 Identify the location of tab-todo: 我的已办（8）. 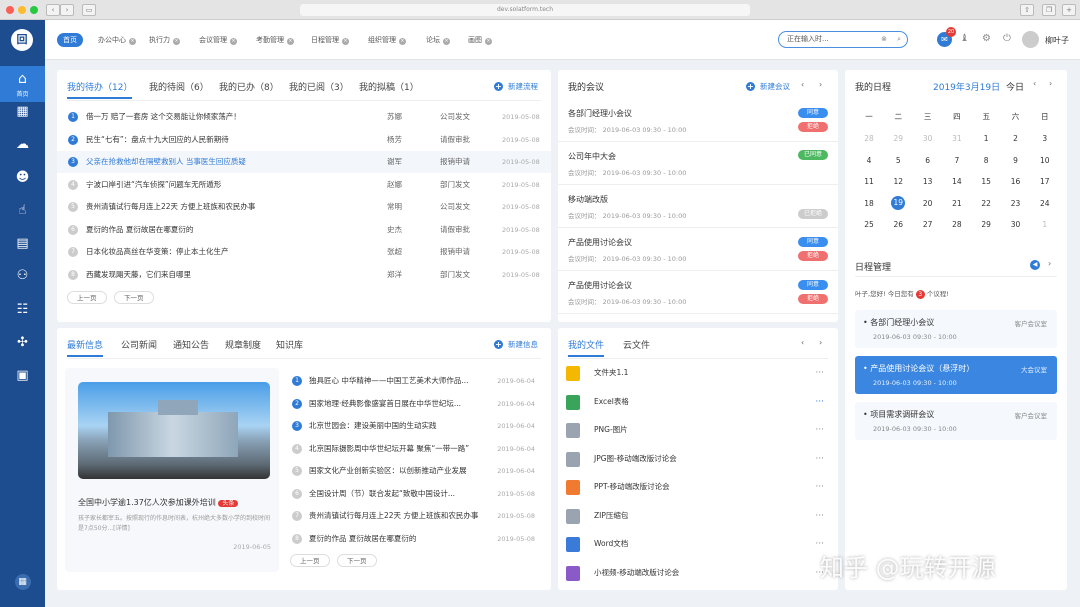
(249, 86).